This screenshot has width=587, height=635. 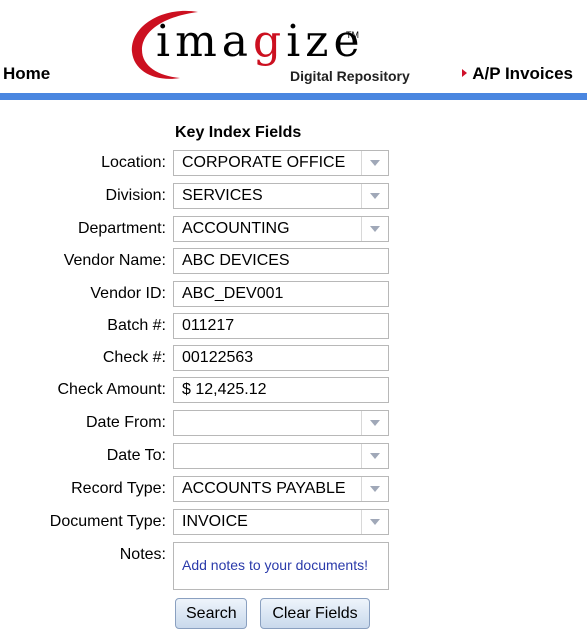 I want to click on check-amount-row: Check Amount: $ 12,425.12, so click(x=293, y=391).